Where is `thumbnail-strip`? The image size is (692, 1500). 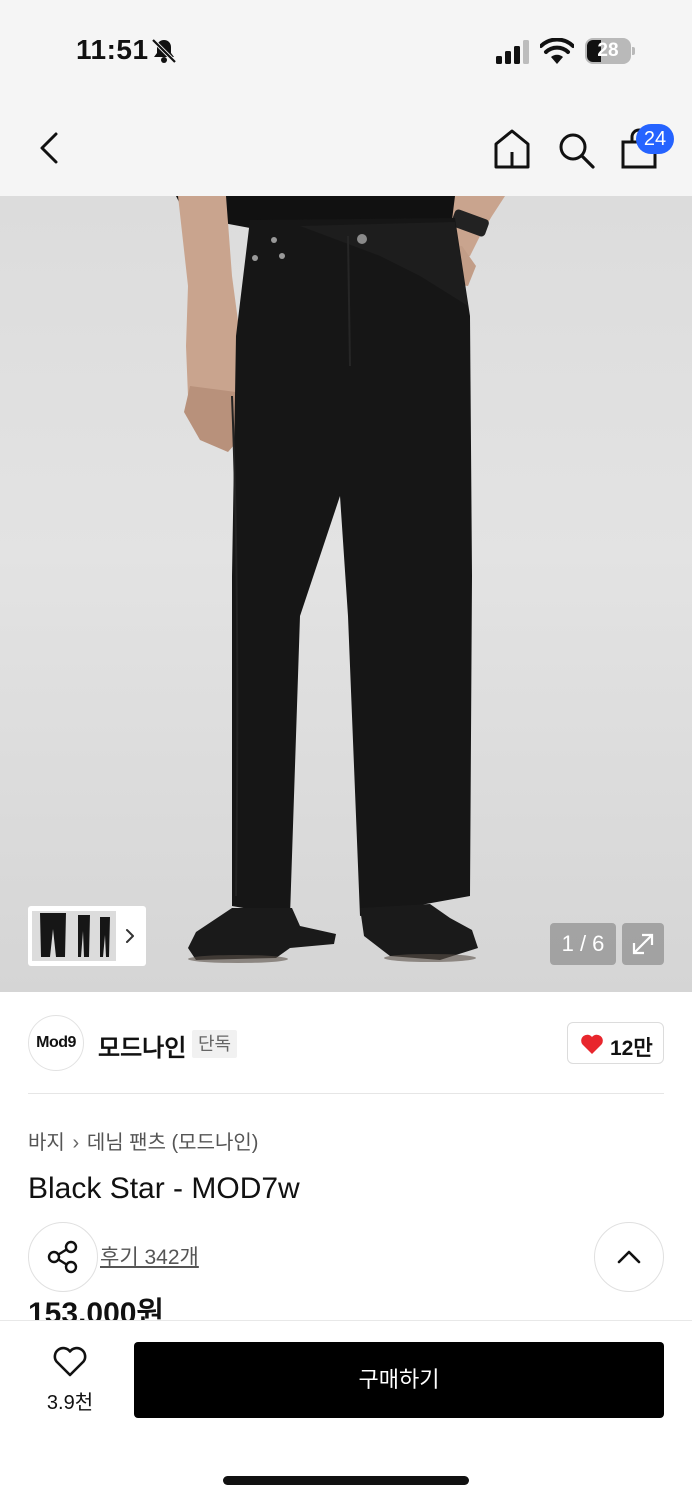 thumbnail-strip is located at coordinates (87, 936).